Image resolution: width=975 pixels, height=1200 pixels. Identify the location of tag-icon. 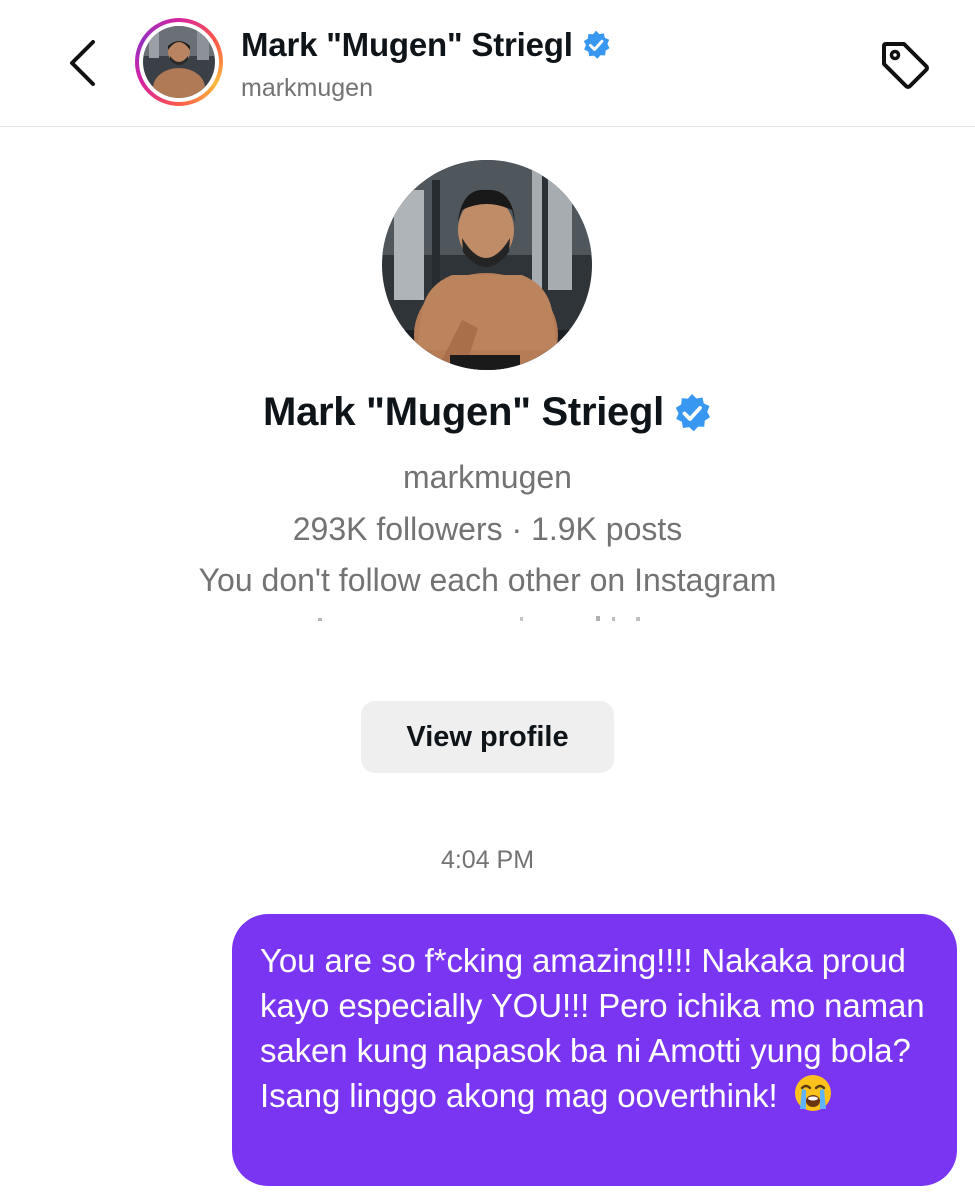
(905, 65).